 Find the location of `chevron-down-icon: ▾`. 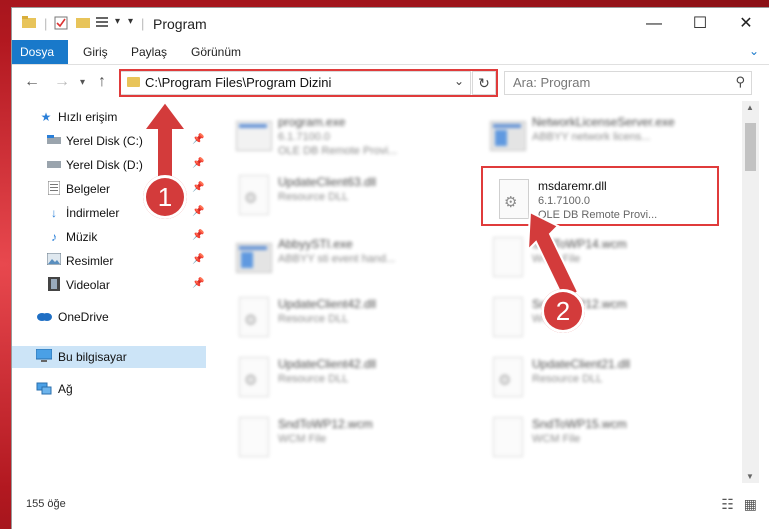

chevron-down-icon: ▾ is located at coordinates (130, 21).